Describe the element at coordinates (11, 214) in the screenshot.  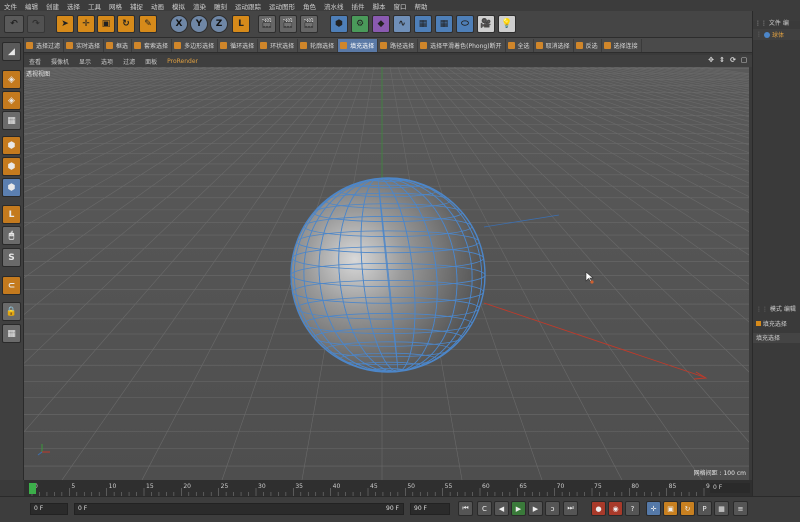
I see `axis-mode-button: L` at that location.